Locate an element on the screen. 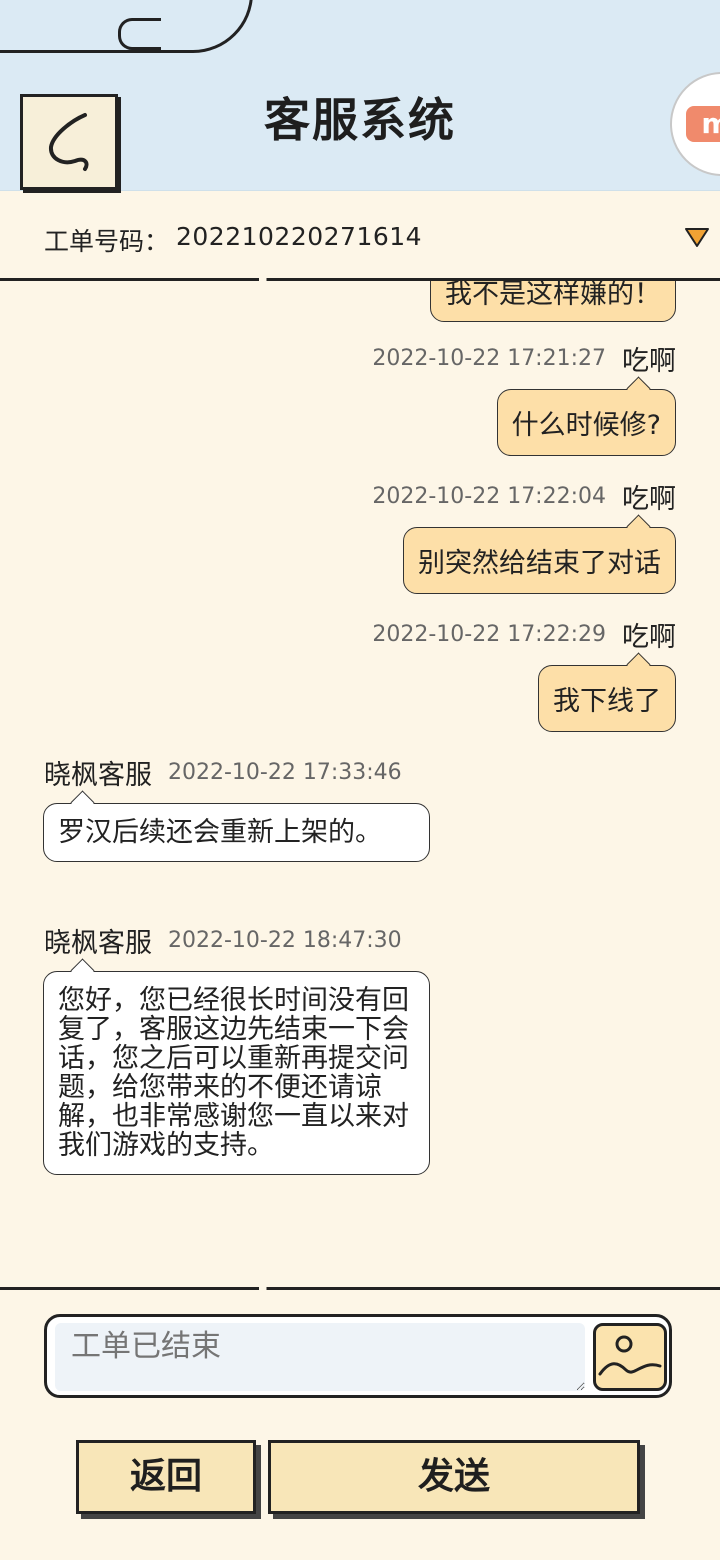 The width and height of the screenshot is (720, 1560). message-meta: 2022-10-22 17:22:04 吃啊 is located at coordinates (524, 496).